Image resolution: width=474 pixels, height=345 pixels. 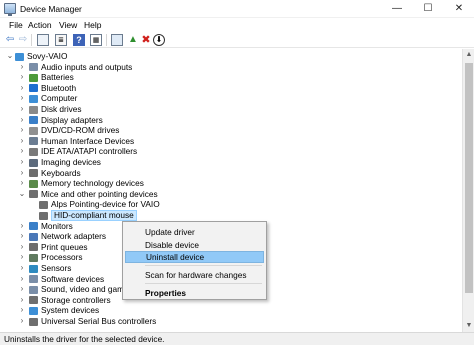 What do you see at coordinates (239, 88) in the screenshot?
I see `tree-category: › Bluetooth` at bounding box center [239, 88].